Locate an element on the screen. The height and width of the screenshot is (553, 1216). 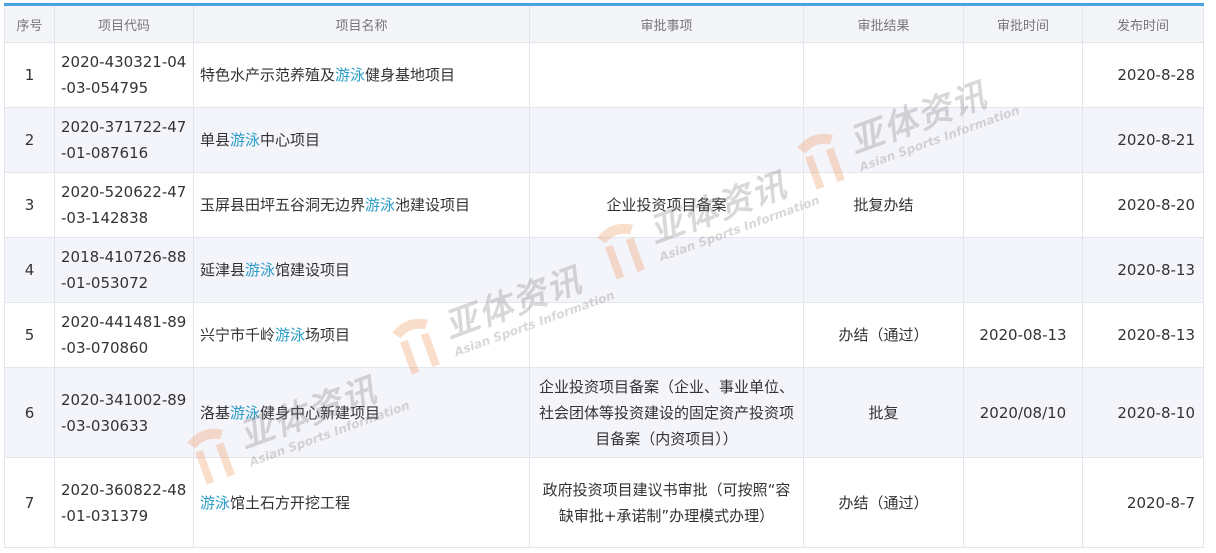
name-prefix: 兴宁市千岭 is located at coordinates (238, 335).